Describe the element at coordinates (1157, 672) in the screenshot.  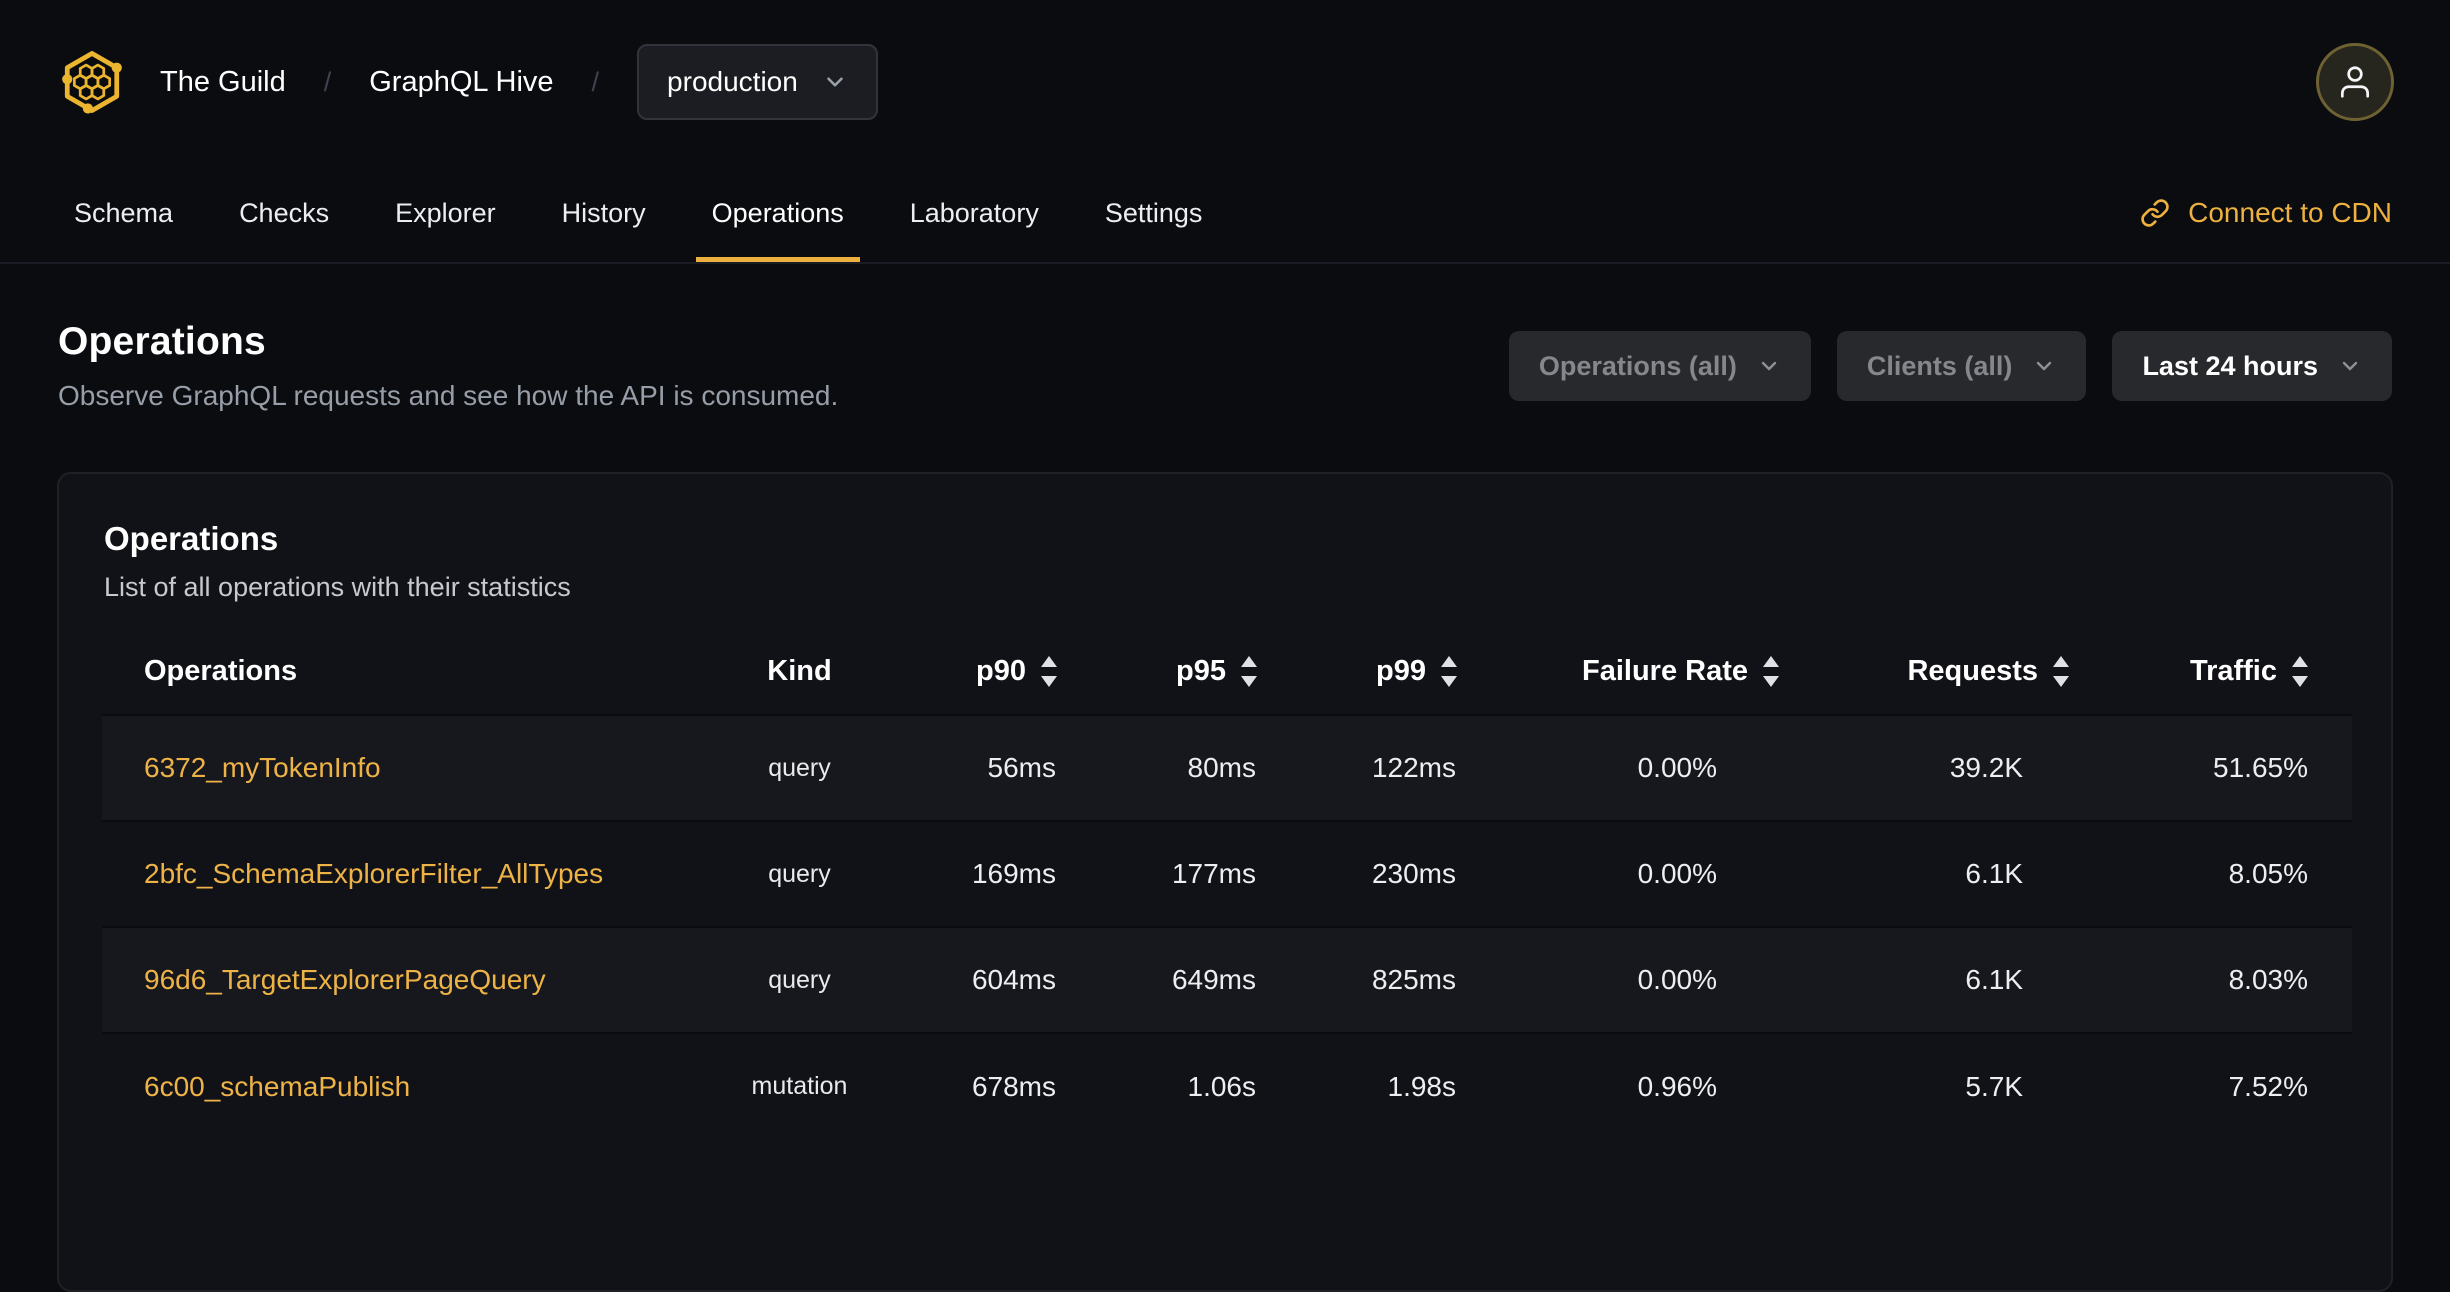
I see `col-header-p95: p95` at that location.